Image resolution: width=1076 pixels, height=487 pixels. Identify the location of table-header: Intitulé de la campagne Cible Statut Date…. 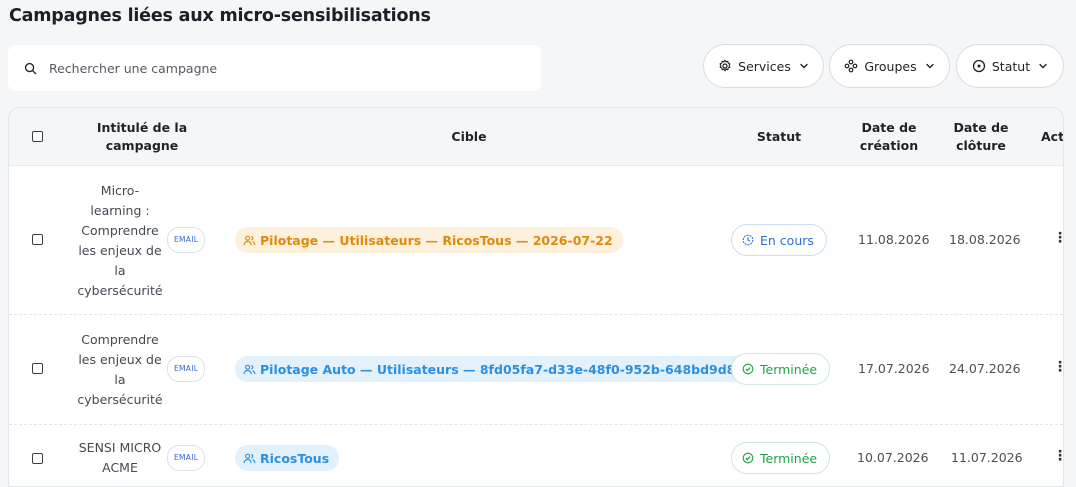
(536, 137).